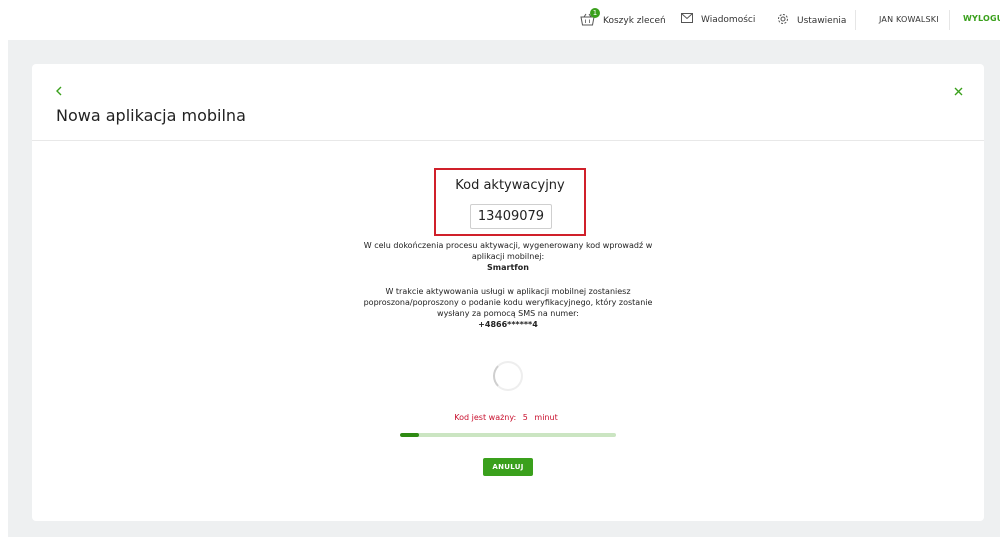 The width and height of the screenshot is (1000, 537). I want to click on activation-code-box: Kod aktywacyjny 13409079, so click(510, 202).